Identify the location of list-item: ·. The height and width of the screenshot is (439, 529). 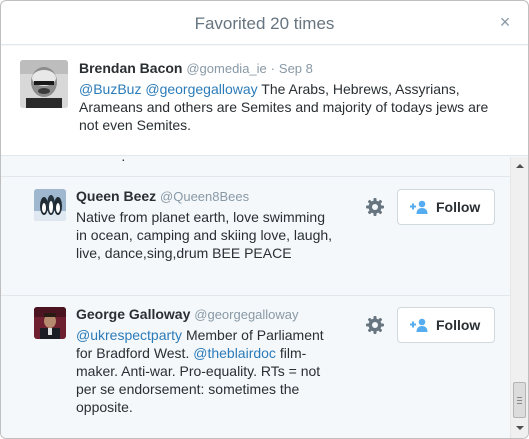
(255, 167).